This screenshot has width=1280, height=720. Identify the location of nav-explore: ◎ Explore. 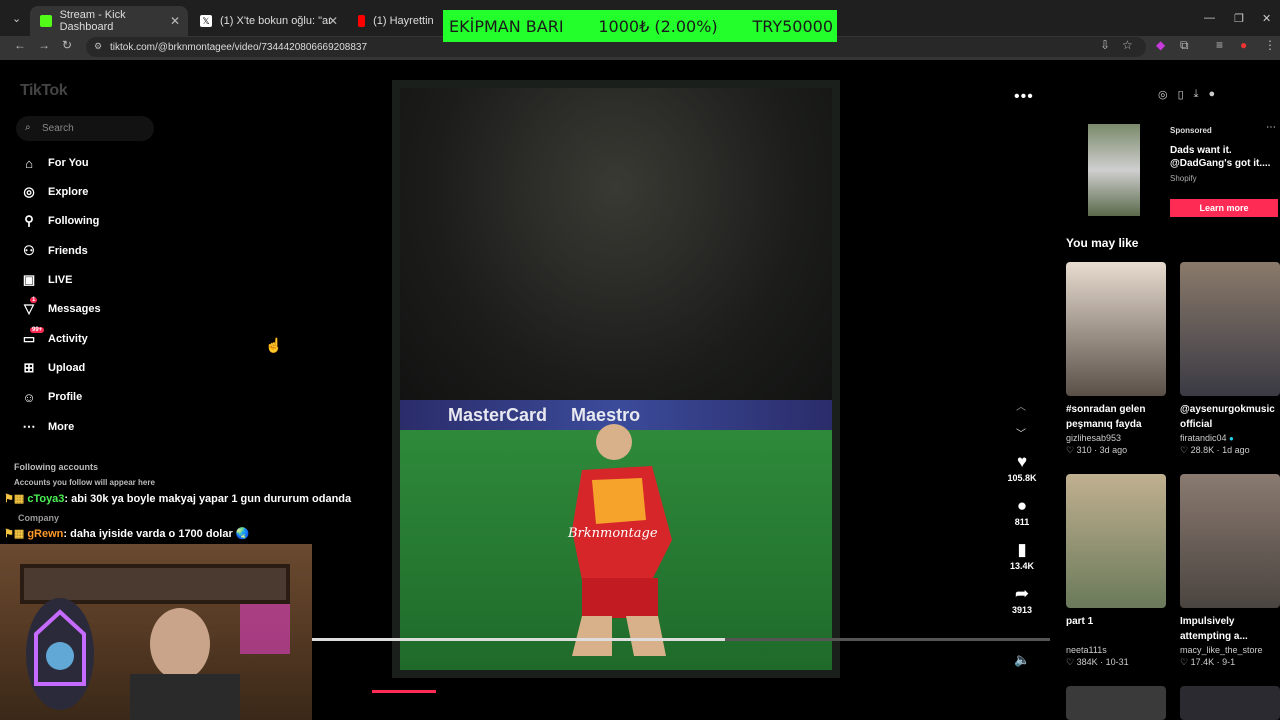
(54, 192).